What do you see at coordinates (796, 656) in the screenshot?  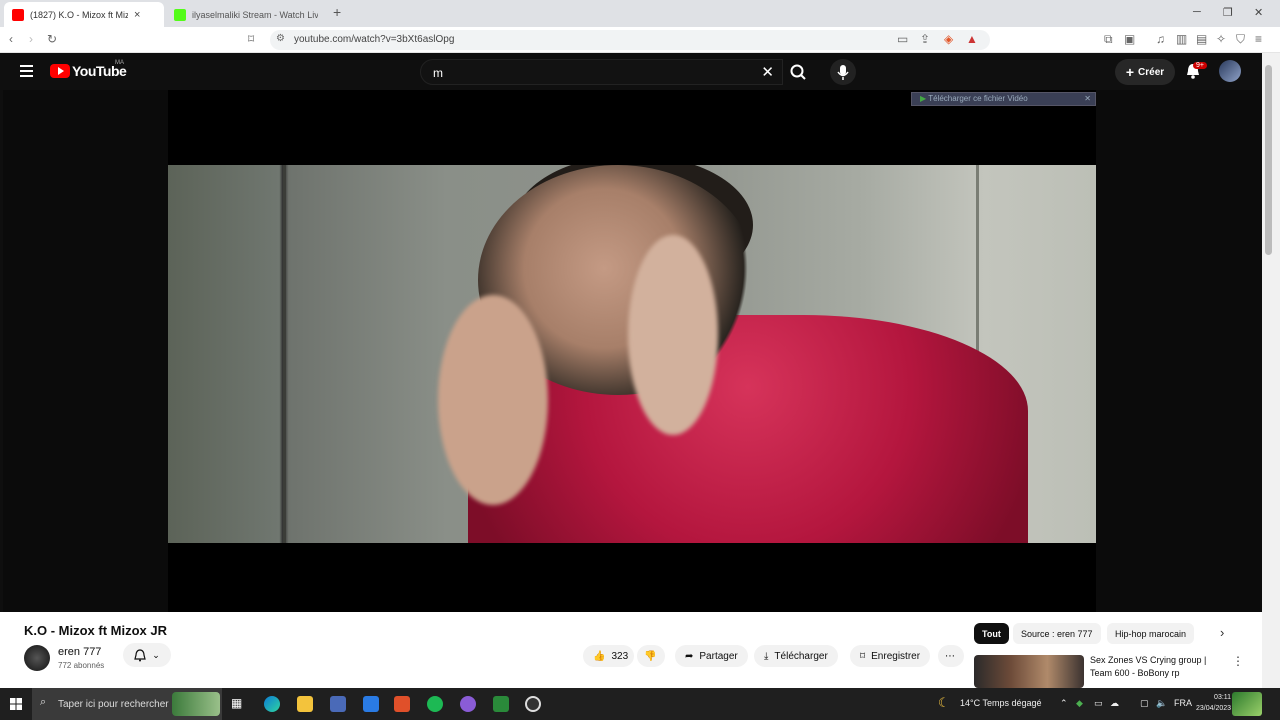 I see `download-button: ⤓ Télécharger` at bounding box center [796, 656].